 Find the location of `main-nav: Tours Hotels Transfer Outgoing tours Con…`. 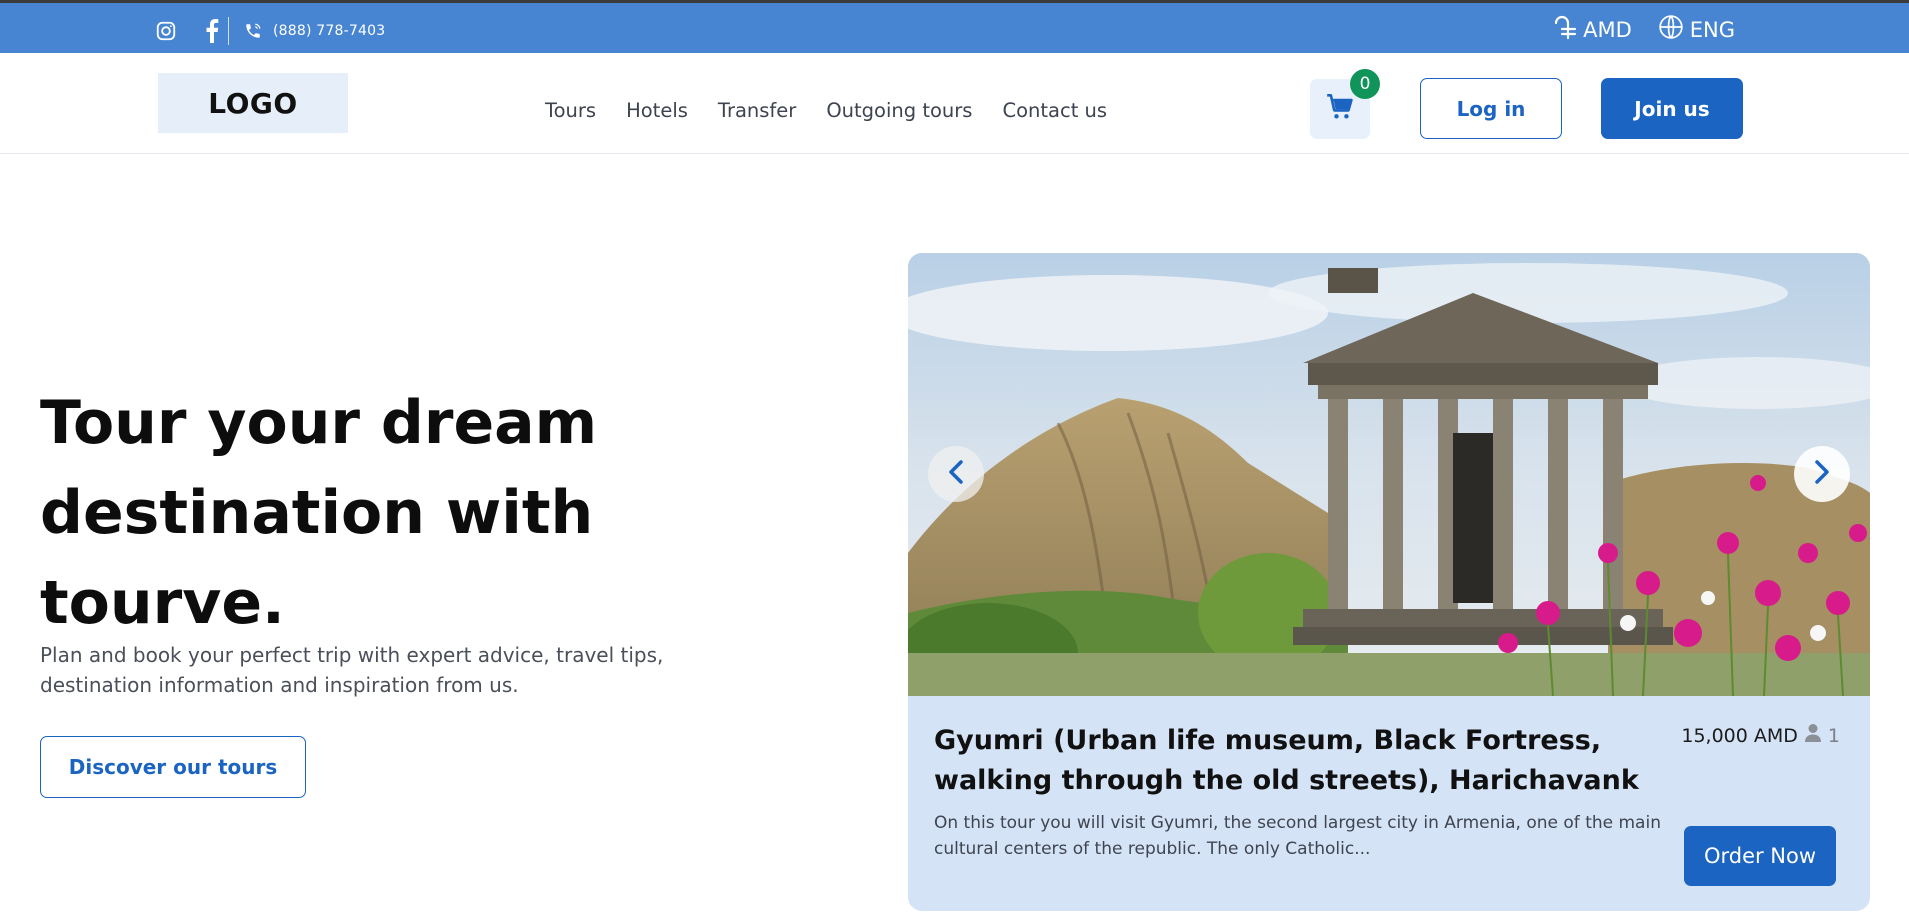

main-nav: Tours Hotels Transfer Outgoing tours Con… is located at coordinates (841, 110).